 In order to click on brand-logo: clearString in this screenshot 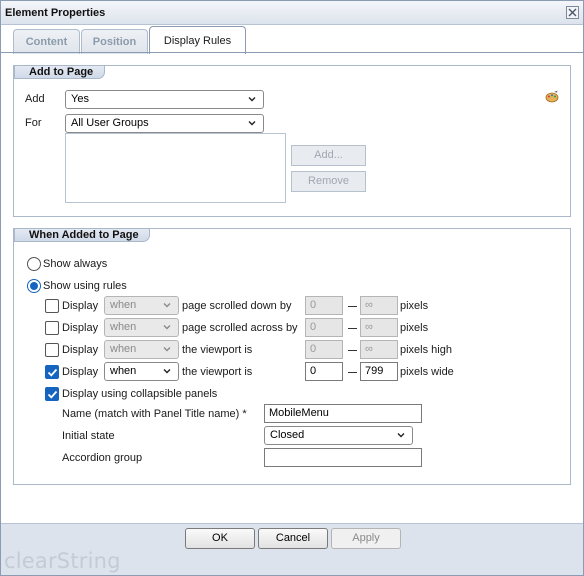, I will do `click(62, 561)`.